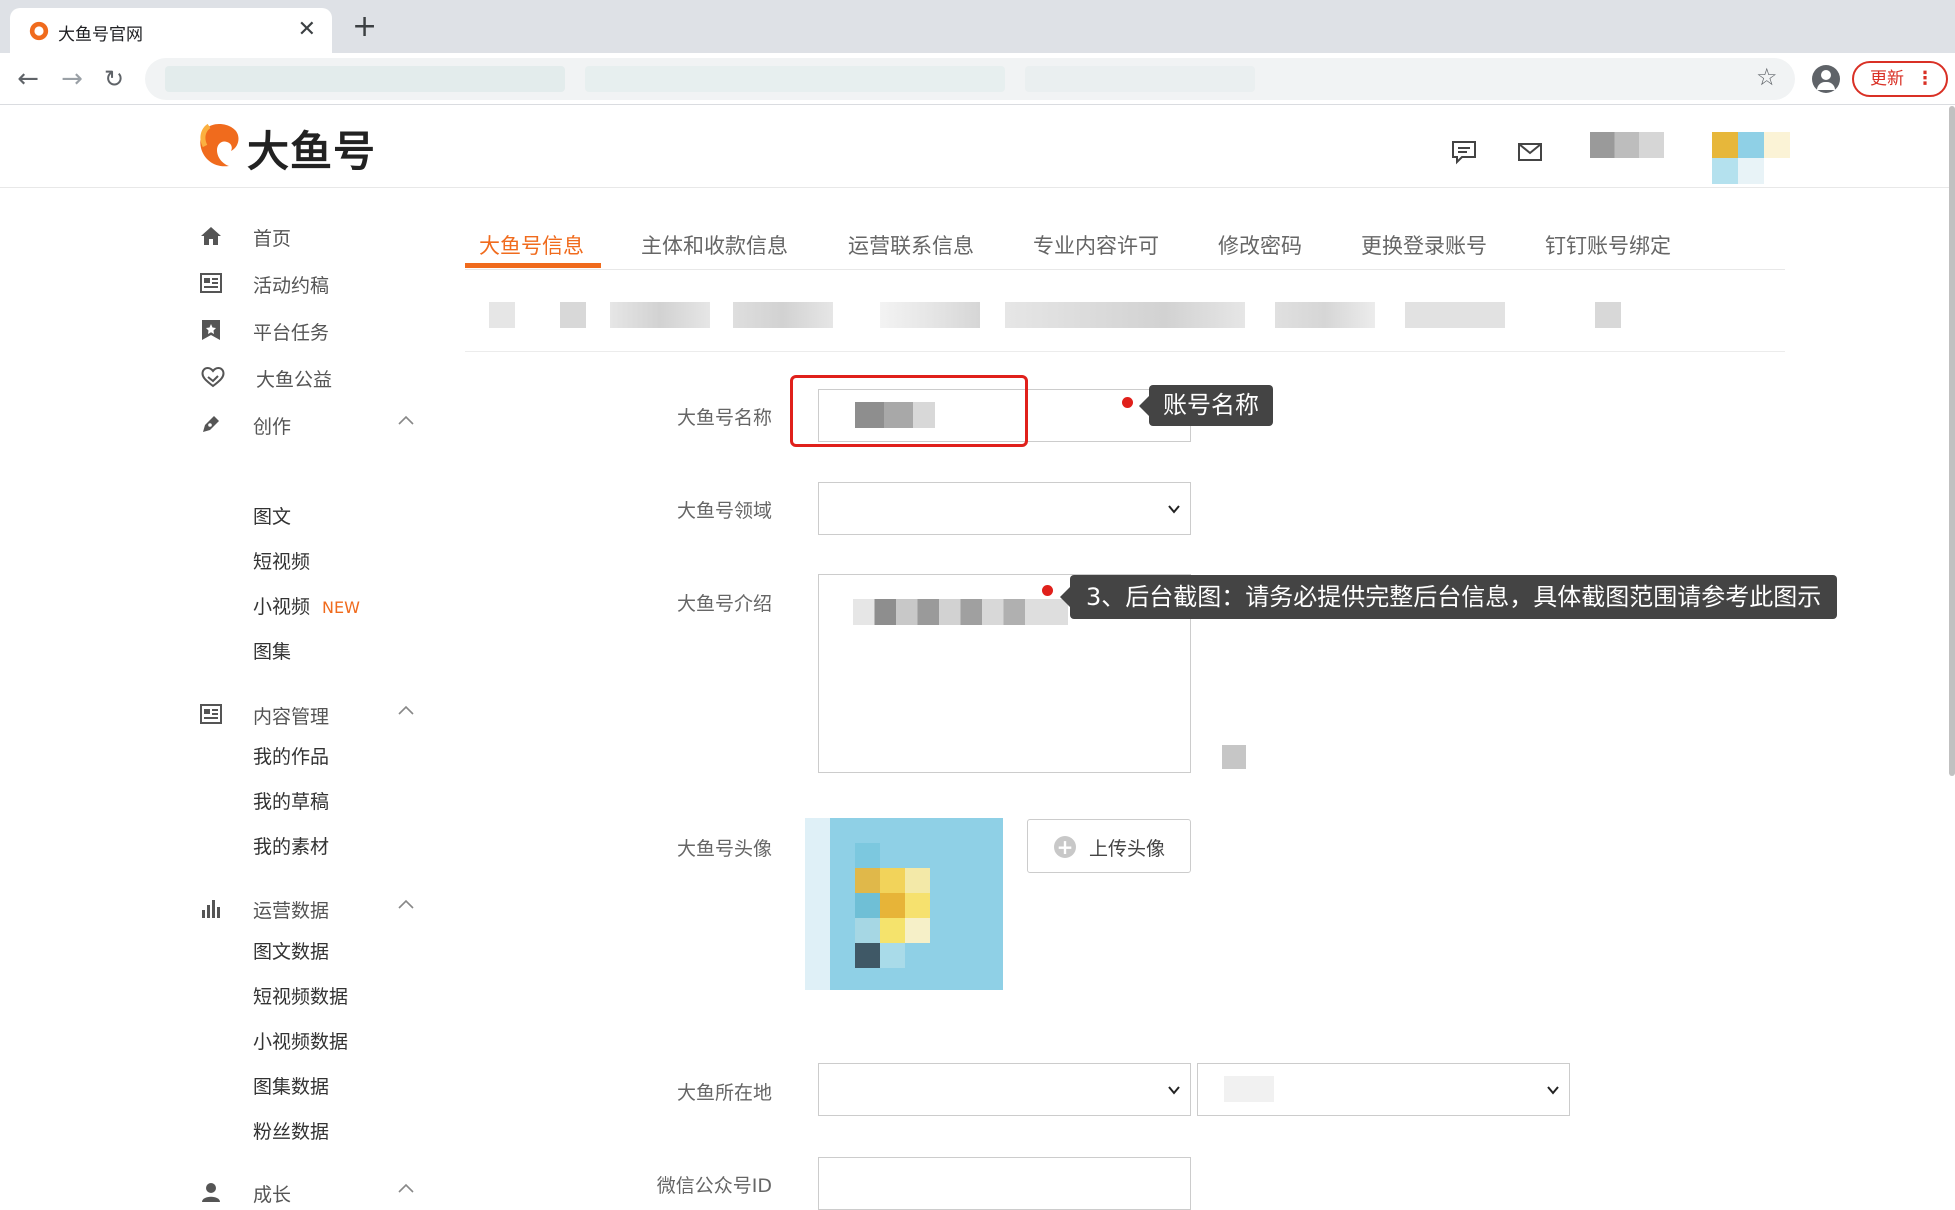  What do you see at coordinates (977, 26) in the screenshot?
I see `browser-tab-strip: 大鱼号官网 ✕ +` at bounding box center [977, 26].